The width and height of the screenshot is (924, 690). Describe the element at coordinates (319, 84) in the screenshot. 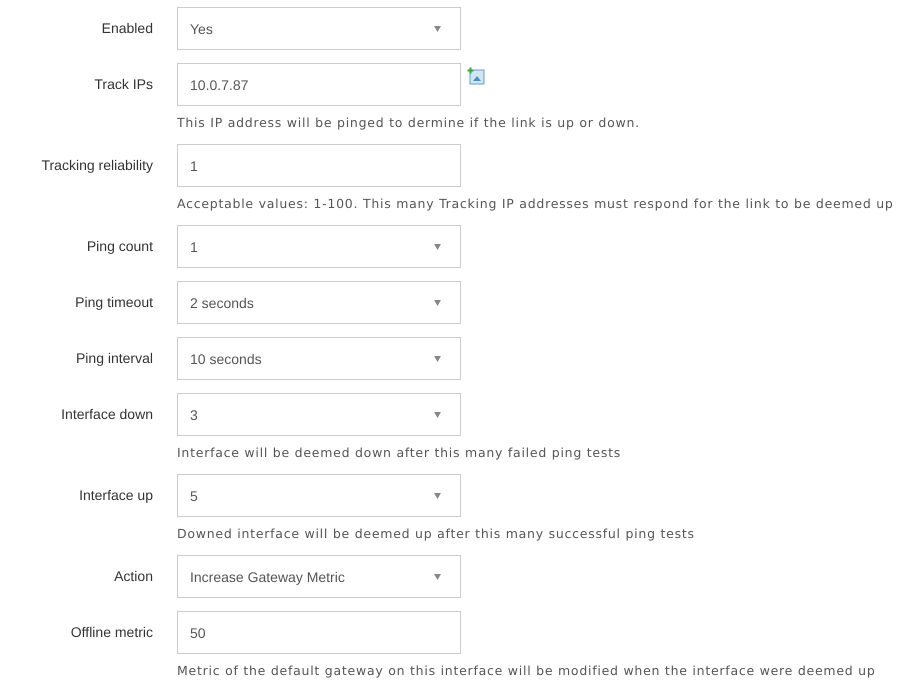

I see `input-field: 10.0.7.87` at that location.